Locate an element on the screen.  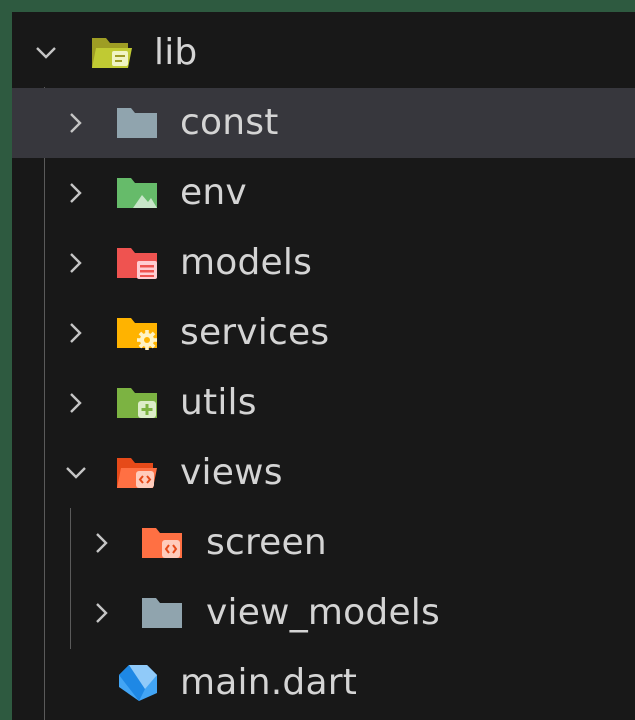
dart-file-icon is located at coordinates (137, 683).